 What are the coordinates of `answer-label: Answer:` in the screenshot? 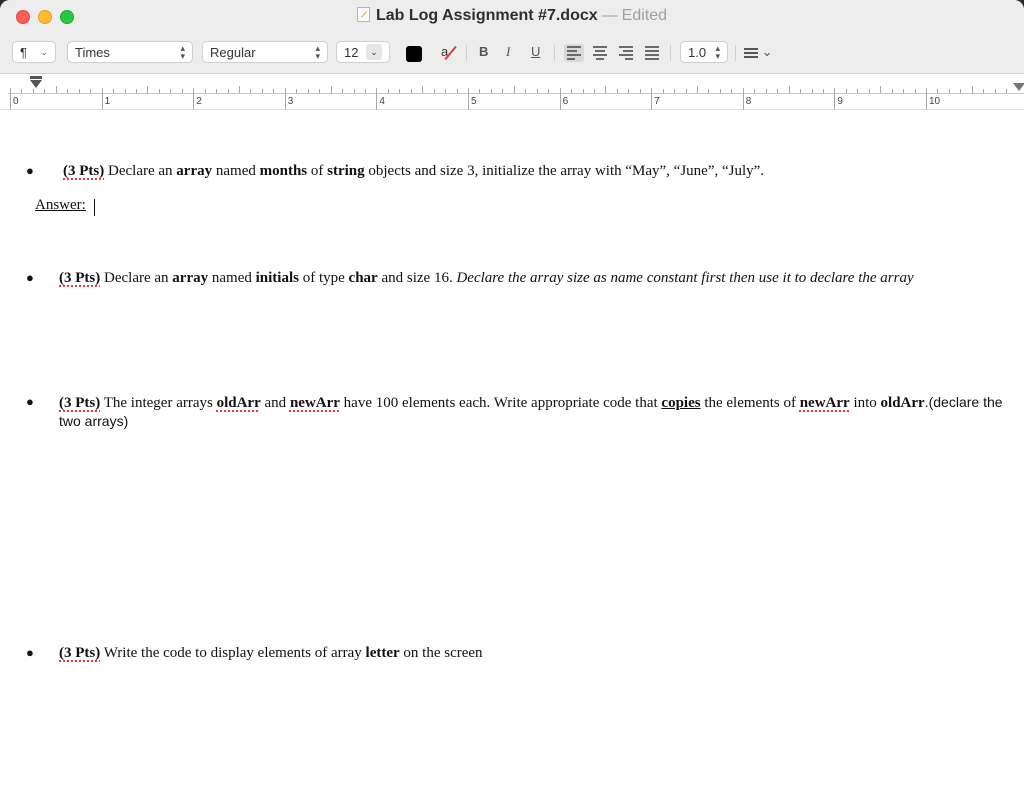 It's located at (60, 205).